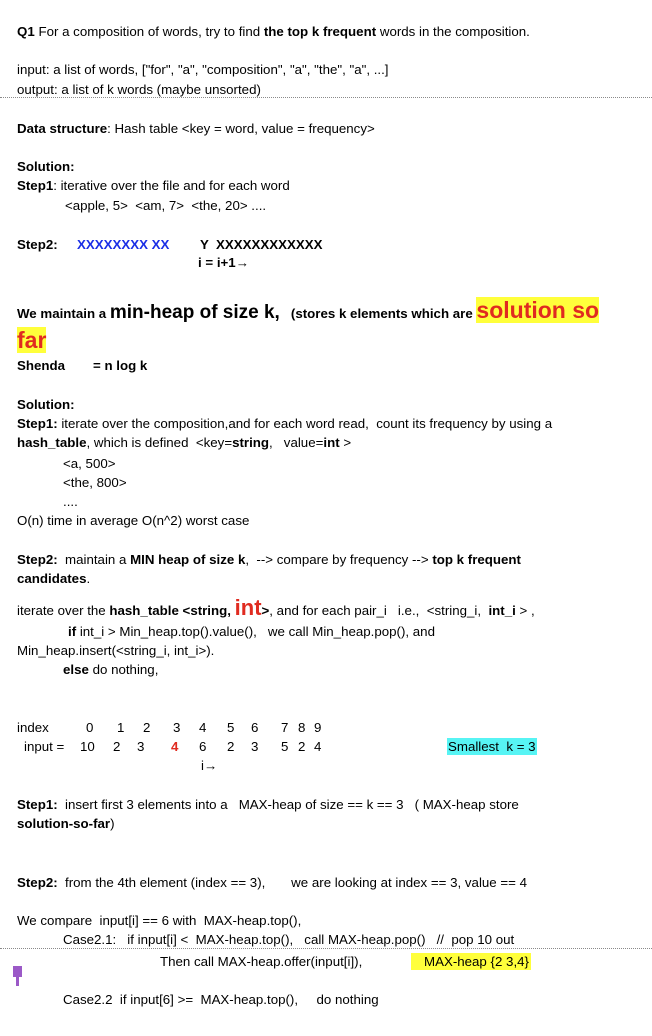 The height and width of the screenshot is (1036, 652). What do you see at coordinates (302, 746) in the screenshot?
I see `value-8: 2` at bounding box center [302, 746].